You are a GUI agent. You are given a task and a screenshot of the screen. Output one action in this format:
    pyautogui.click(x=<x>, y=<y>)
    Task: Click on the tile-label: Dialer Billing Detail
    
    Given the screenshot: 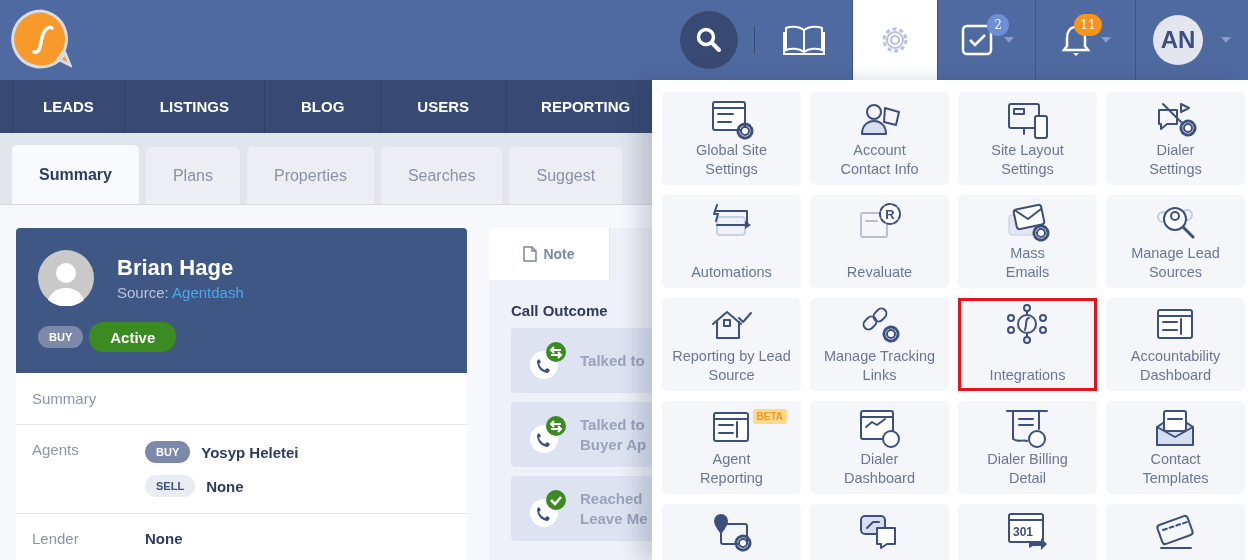 What is the action you would take?
    pyautogui.click(x=1027, y=469)
    